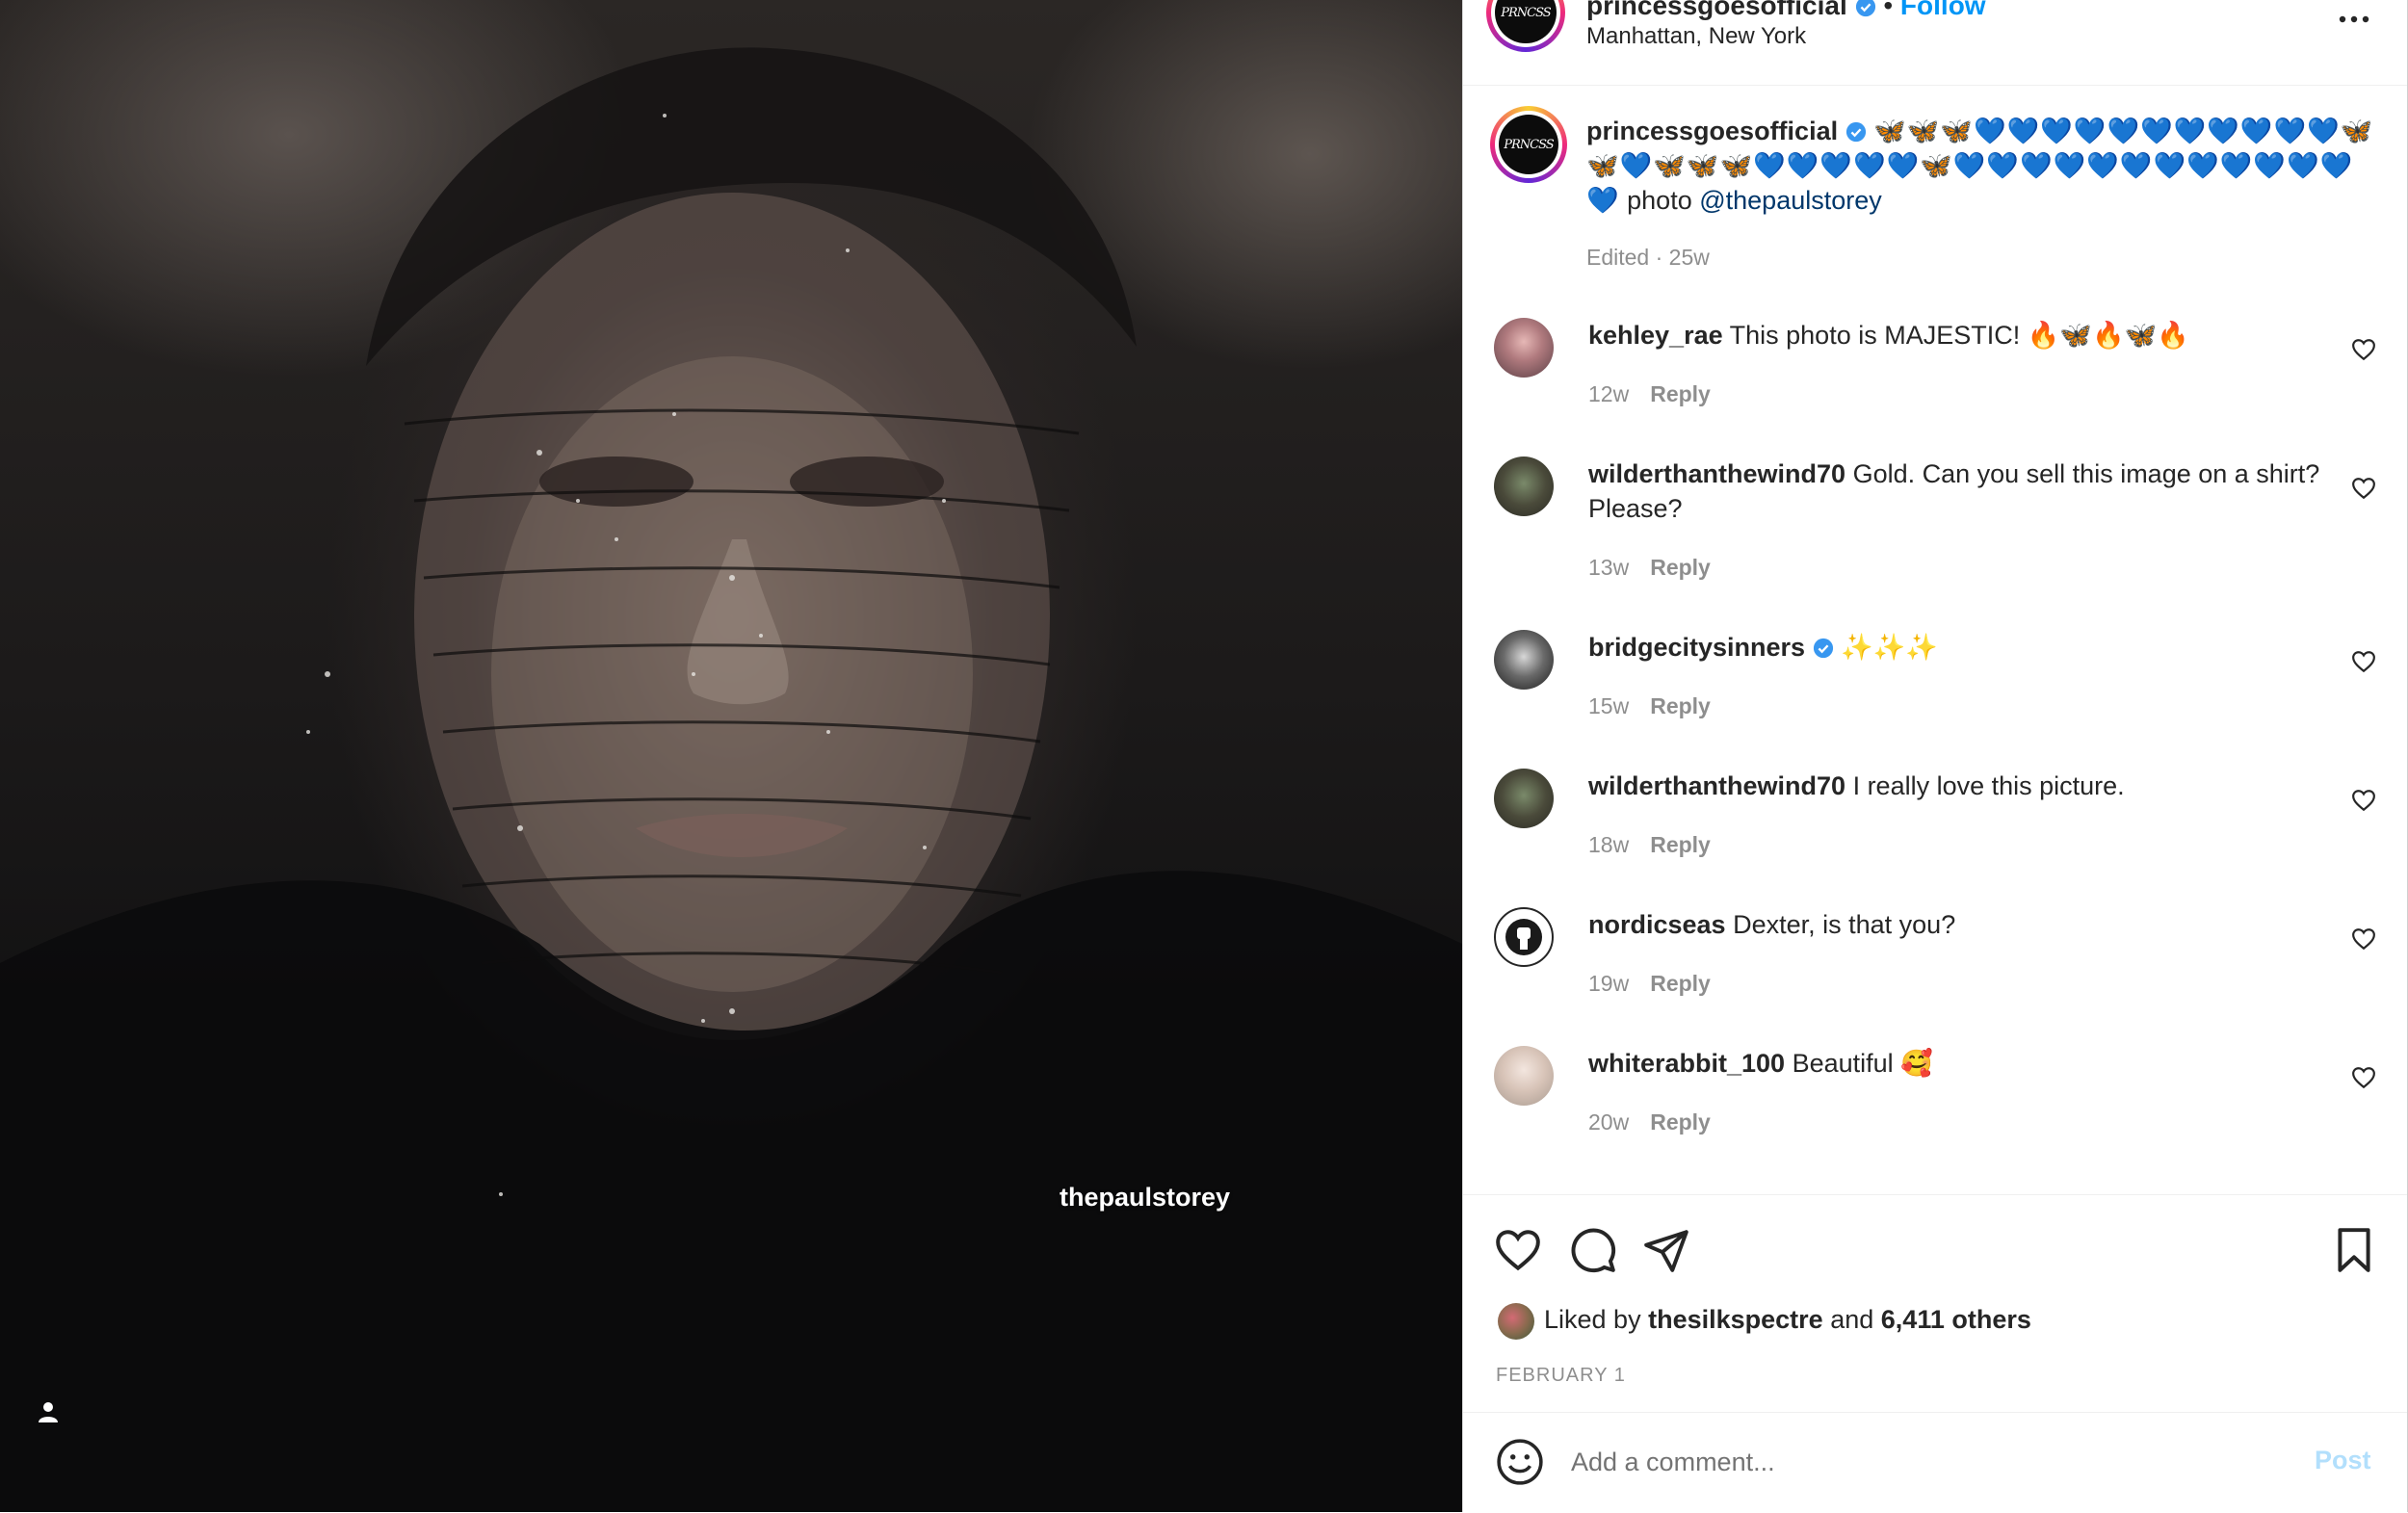  What do you see at coordinates (2354, 19) in the screenshot?
I see `ellipsis-icon` at bounding box center [2354, 19].